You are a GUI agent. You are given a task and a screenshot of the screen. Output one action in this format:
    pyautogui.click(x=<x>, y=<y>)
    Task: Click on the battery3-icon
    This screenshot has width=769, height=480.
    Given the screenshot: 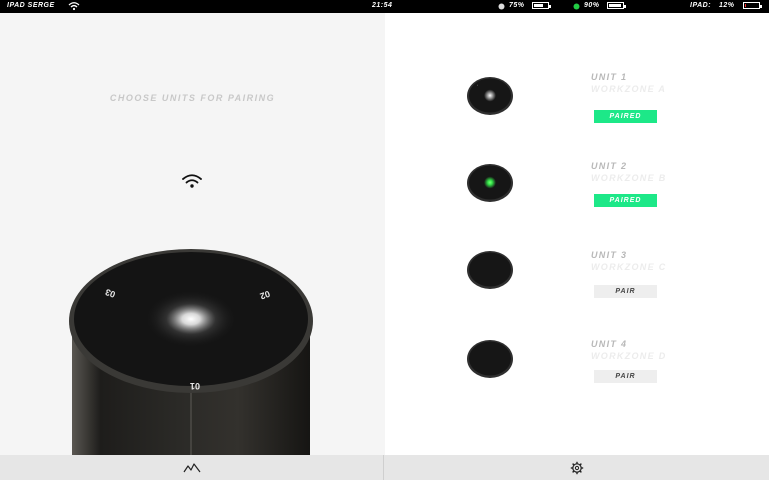 What is the action you would take?
    pyautogui.click(x=752, y=5)
    